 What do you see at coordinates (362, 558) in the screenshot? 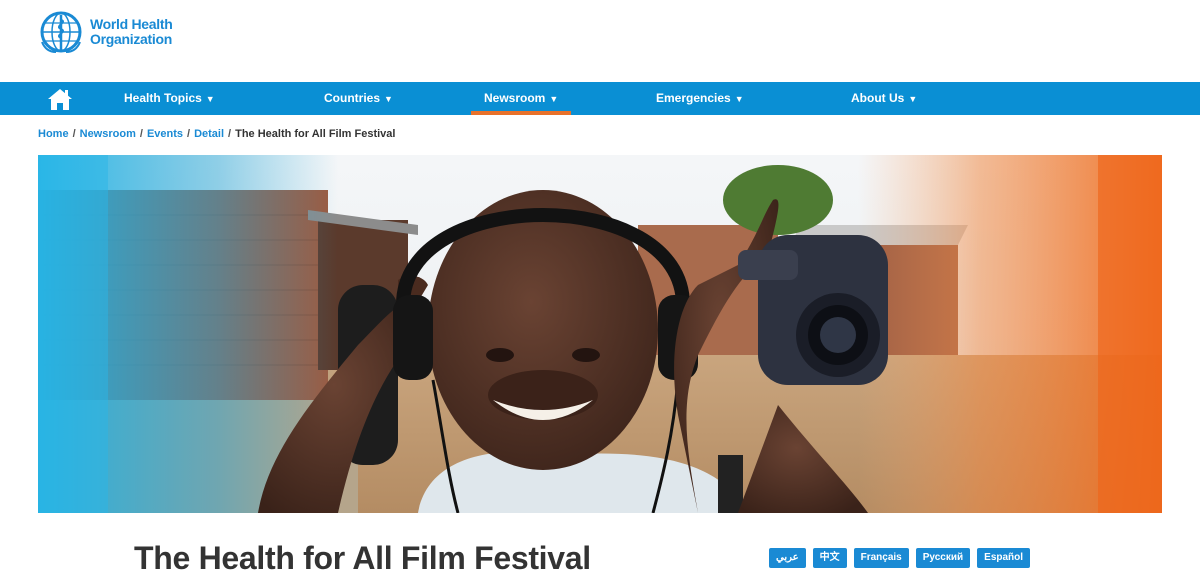
I see `page-title: The Health for All Film Festival` at bounding box center [362, 558].